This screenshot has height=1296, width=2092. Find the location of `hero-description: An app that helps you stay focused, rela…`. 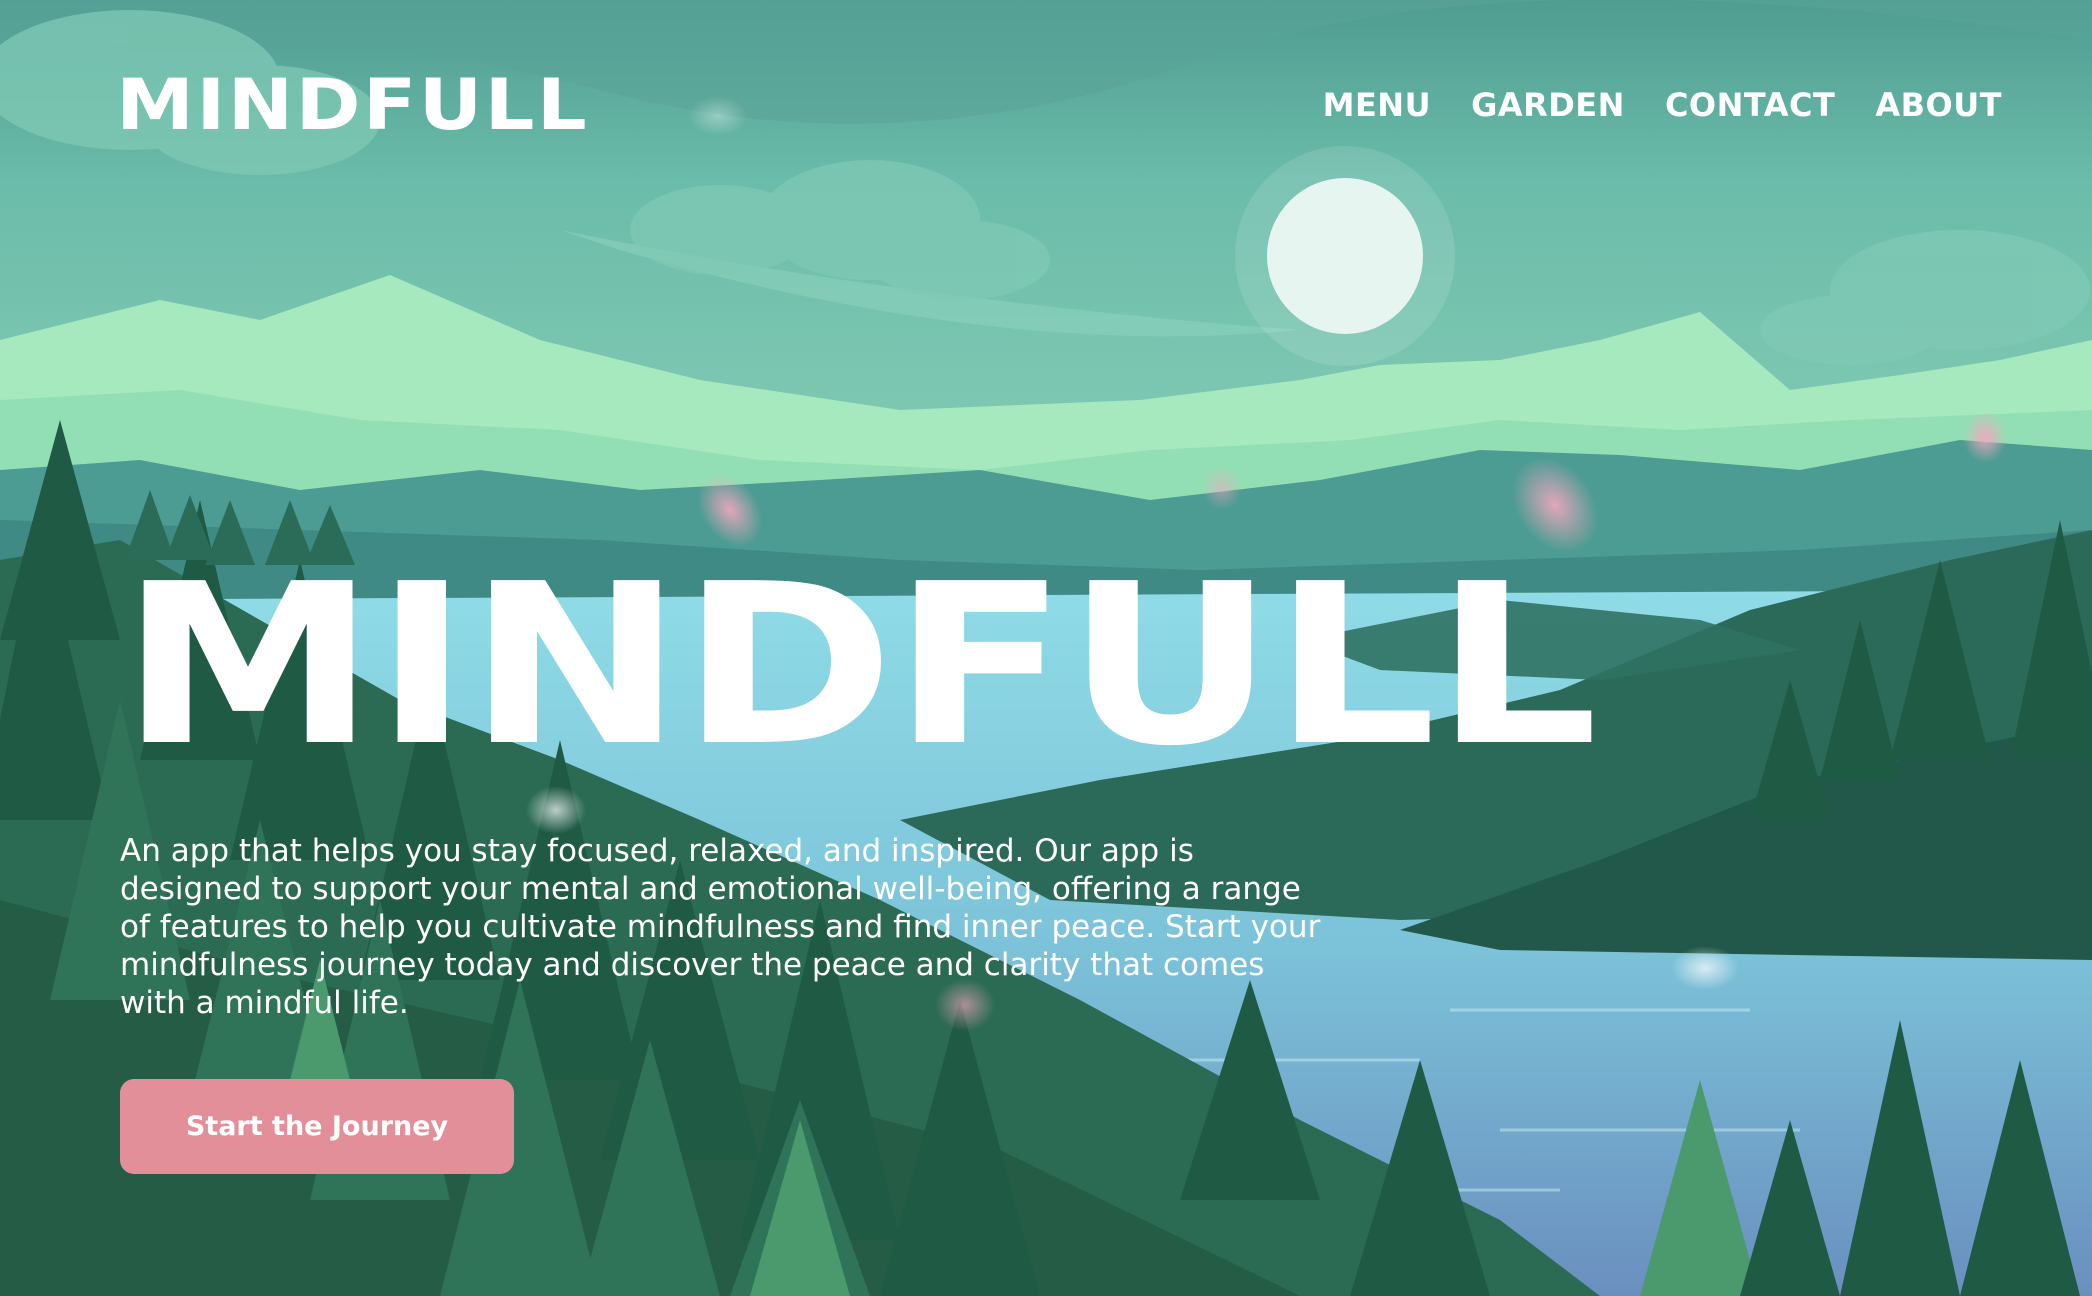

hero-description: An app that helps you stay focused, rela… is located at coordinates (720, 927).